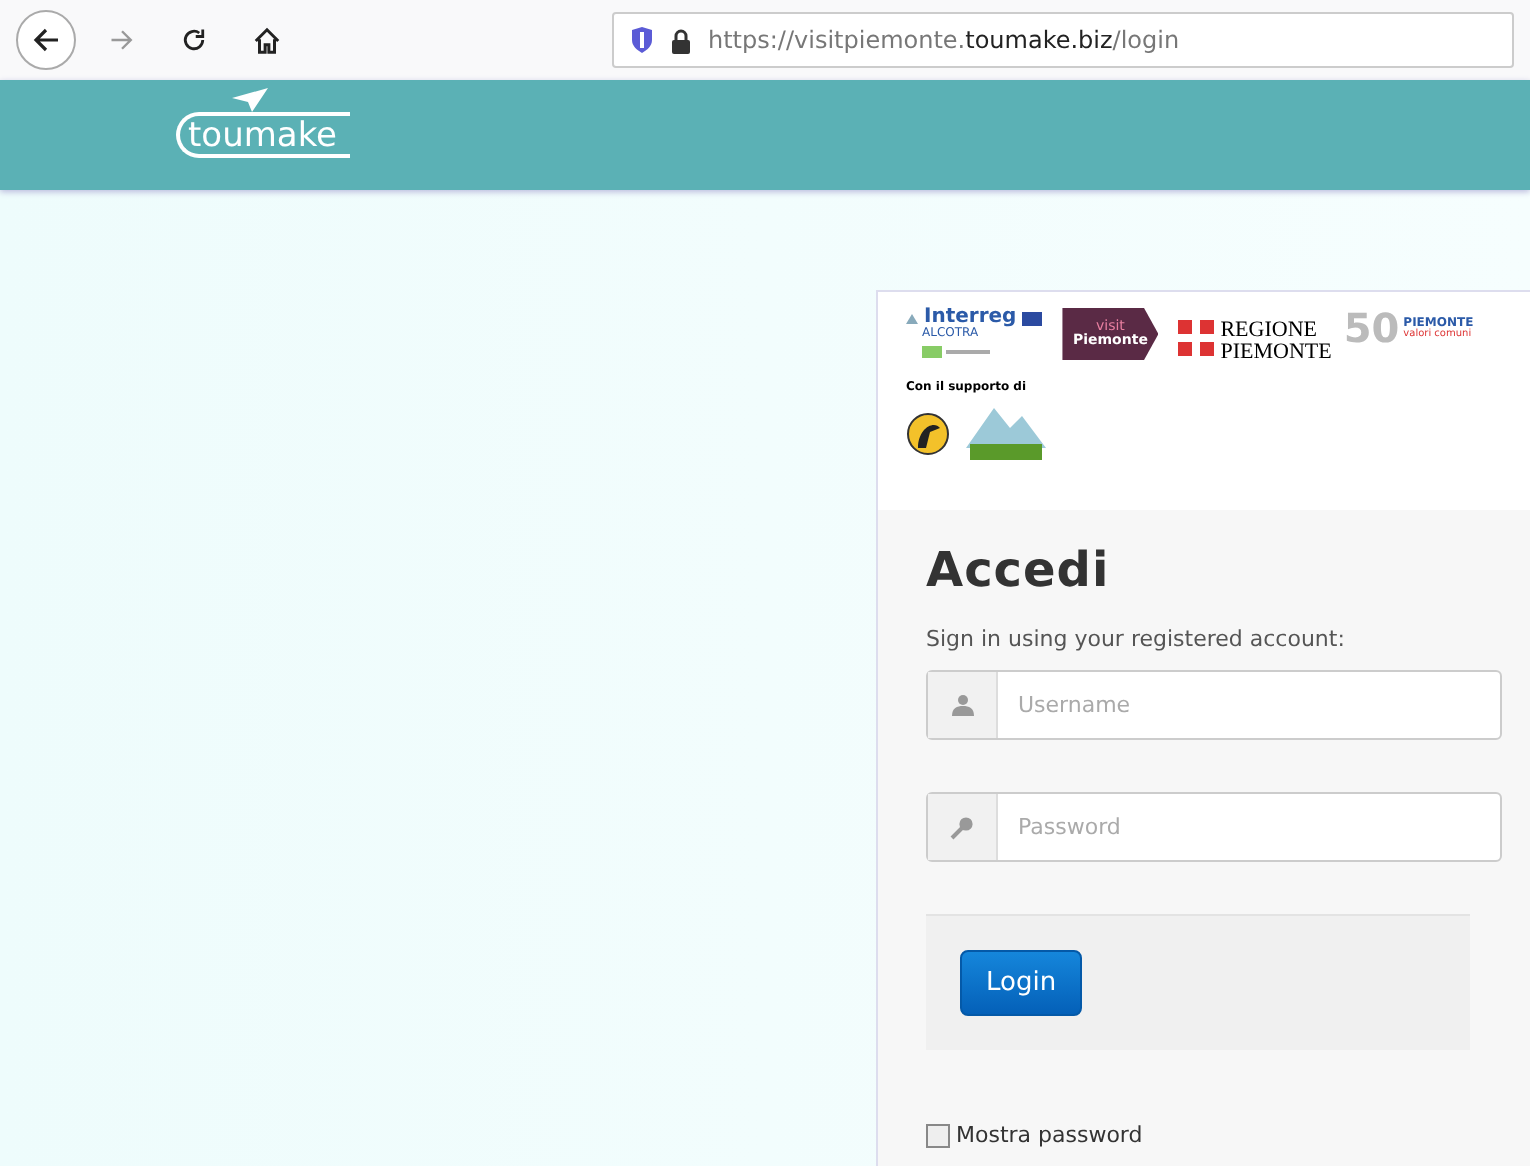  Describe the element at coordinates (944, 40) in the screenshot. I see `url-text: https://visitpiemonte.toumake.biz/login` at that location.